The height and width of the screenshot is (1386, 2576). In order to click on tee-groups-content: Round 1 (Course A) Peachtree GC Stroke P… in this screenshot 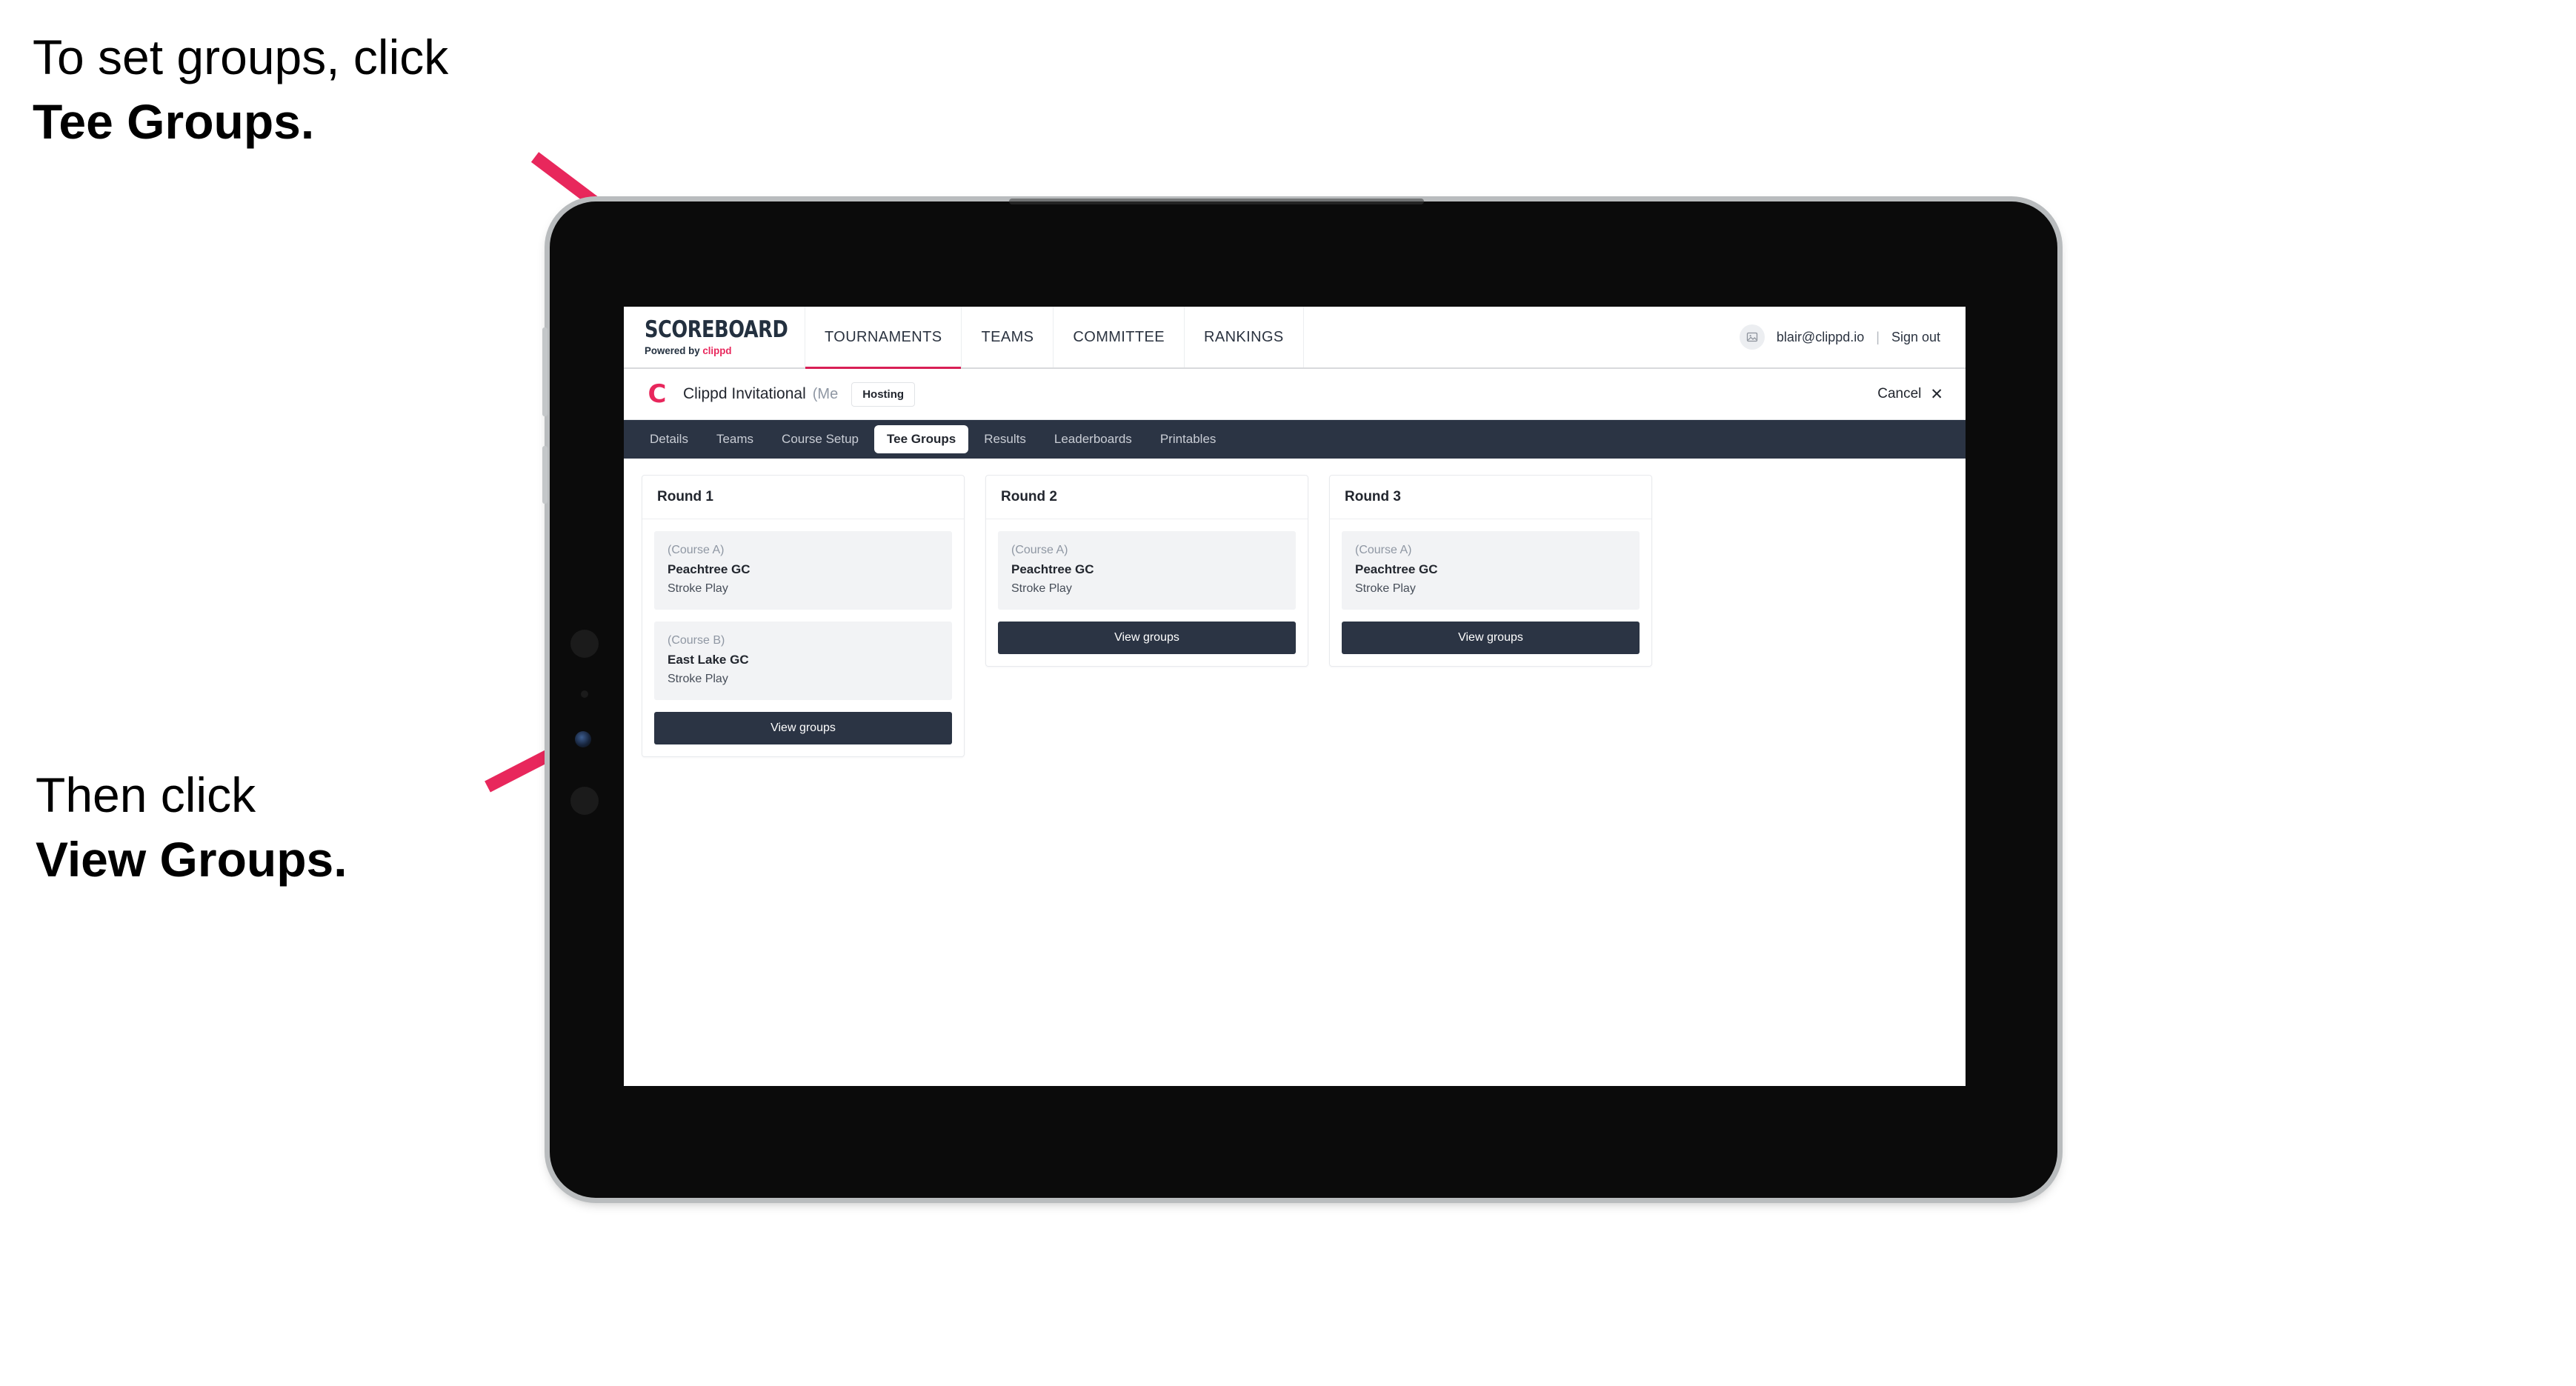, I will do `click(1295, 617)`.